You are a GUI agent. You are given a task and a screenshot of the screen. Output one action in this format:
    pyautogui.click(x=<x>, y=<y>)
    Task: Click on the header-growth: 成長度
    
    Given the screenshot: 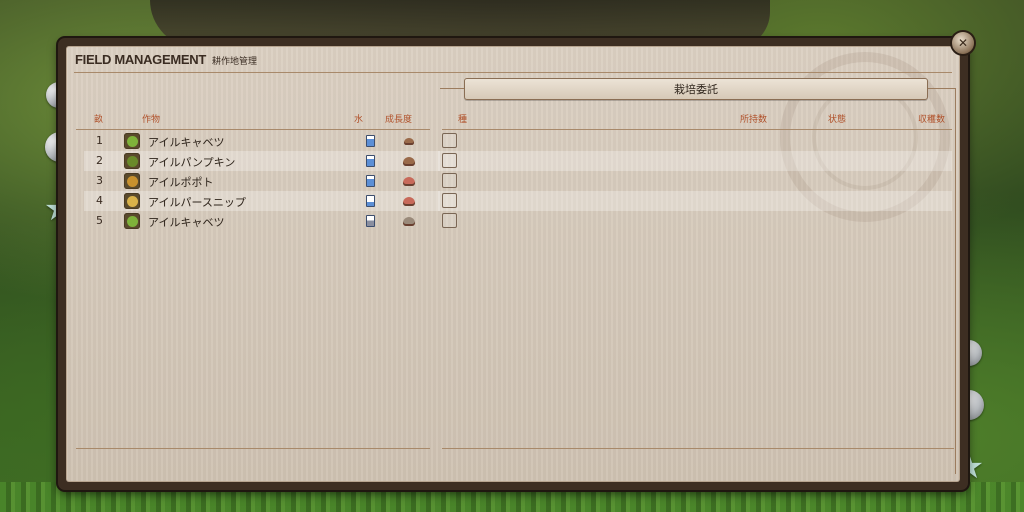 What is the action you would take?
    pyautogui.click(x=399, y=120)
    